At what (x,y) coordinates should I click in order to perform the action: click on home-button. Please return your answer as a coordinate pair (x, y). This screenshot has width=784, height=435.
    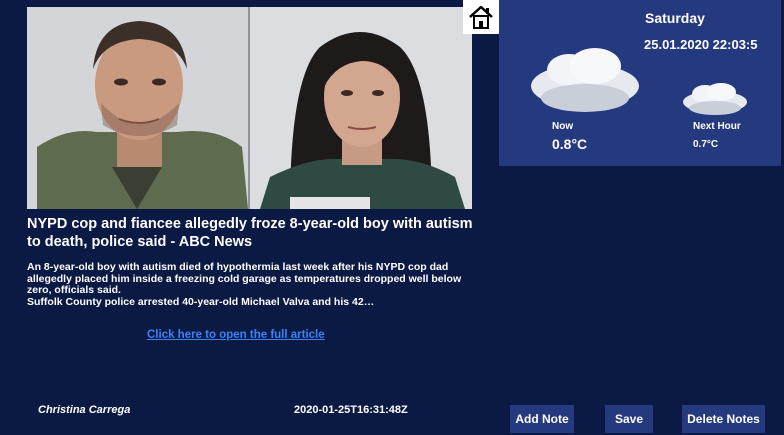
    Looking at the image, I should click on (481, 17).